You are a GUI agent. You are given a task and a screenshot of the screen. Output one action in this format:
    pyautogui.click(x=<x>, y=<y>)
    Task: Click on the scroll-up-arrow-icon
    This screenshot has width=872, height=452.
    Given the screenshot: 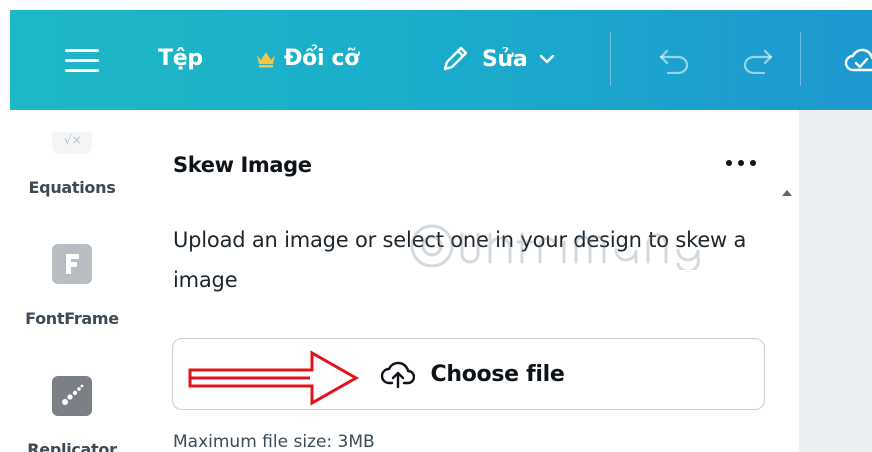 What is the action you would take?
    pyautogui.click(x=787, y=193)
    